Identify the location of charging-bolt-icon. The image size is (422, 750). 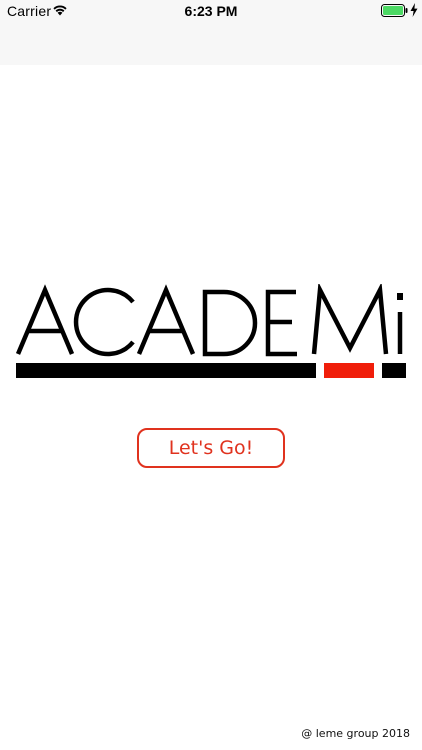
(414, 10).